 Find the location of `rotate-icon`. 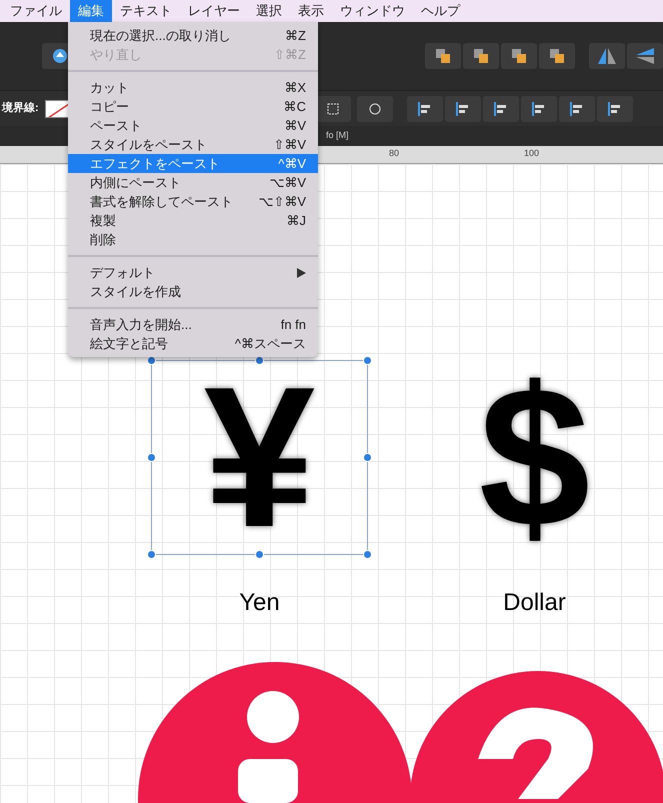

rotate-icon is located at coordinates (374, 108).